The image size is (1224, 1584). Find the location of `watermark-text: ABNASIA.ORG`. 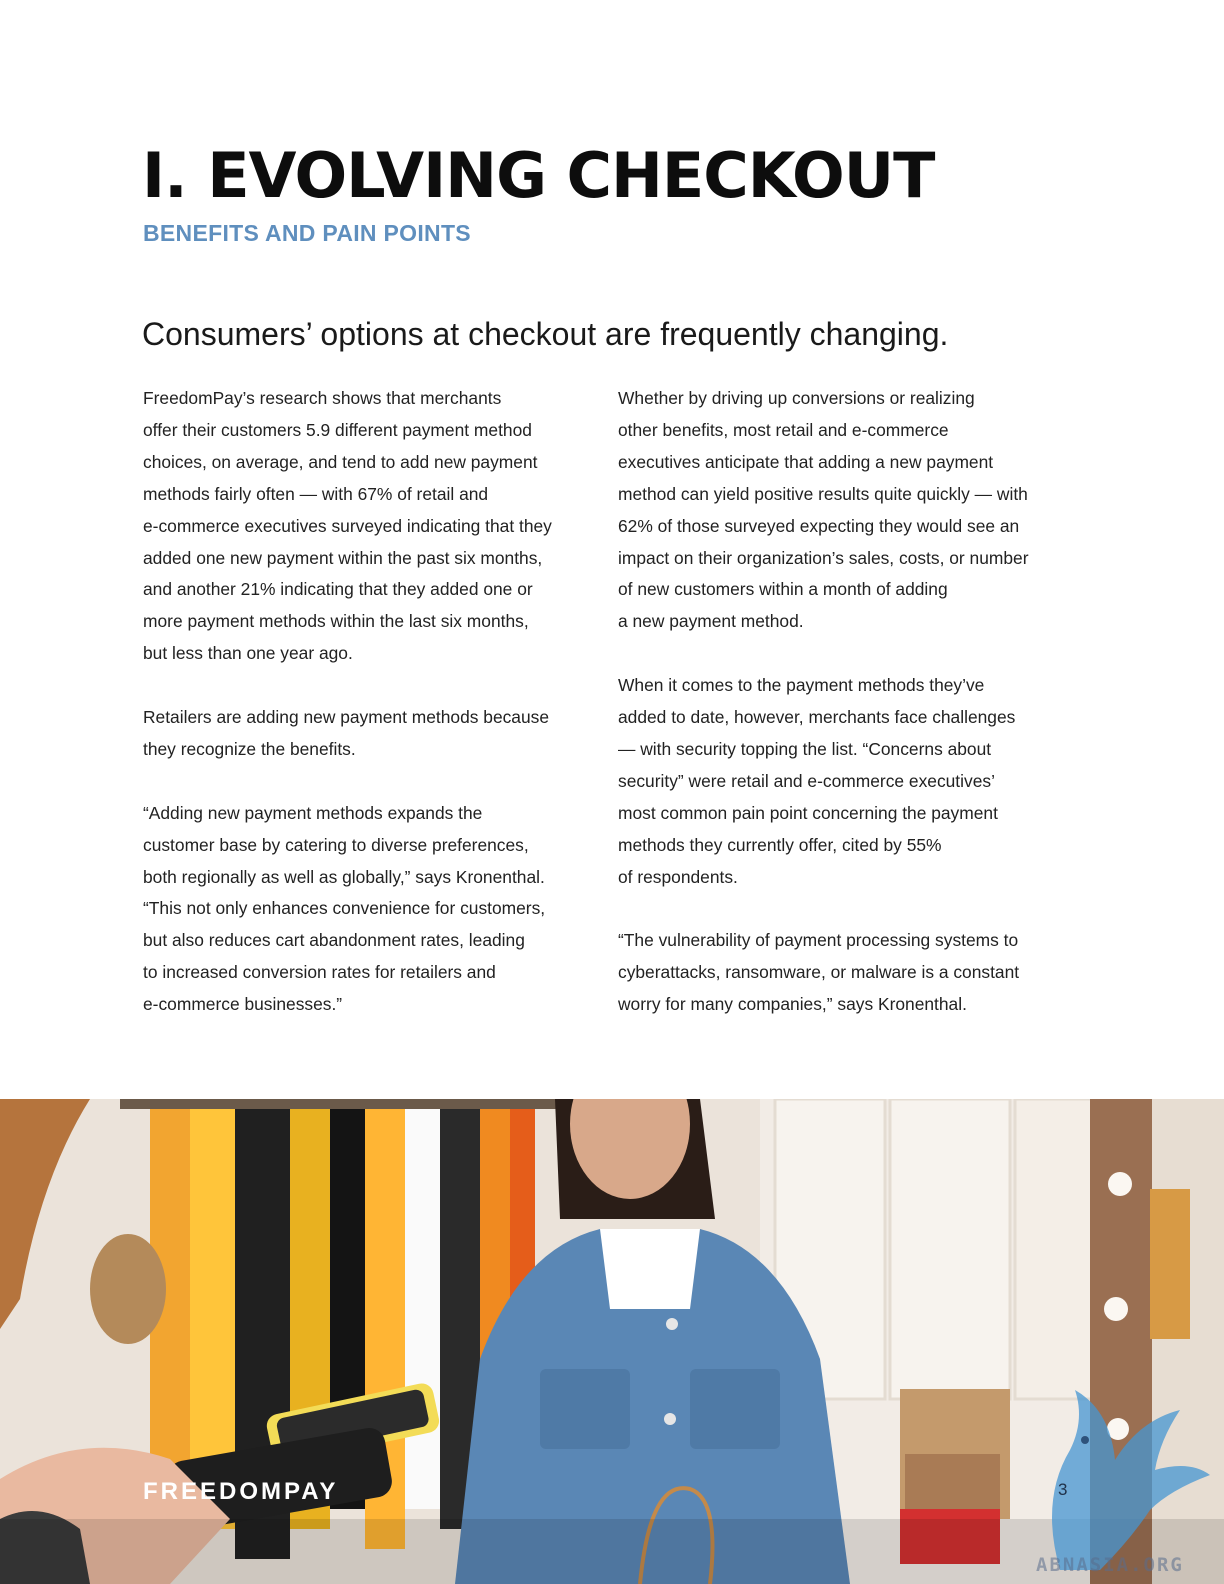

watermark-text: ABNASIA.ORG is located at coordinates (1110, 1565).